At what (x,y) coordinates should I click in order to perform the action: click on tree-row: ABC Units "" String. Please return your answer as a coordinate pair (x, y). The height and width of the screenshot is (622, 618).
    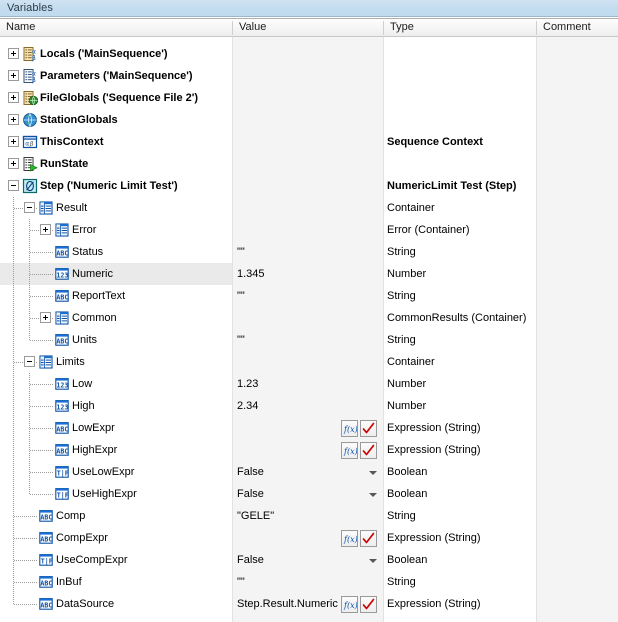
    Looking at the image, I should click on (309, 340).